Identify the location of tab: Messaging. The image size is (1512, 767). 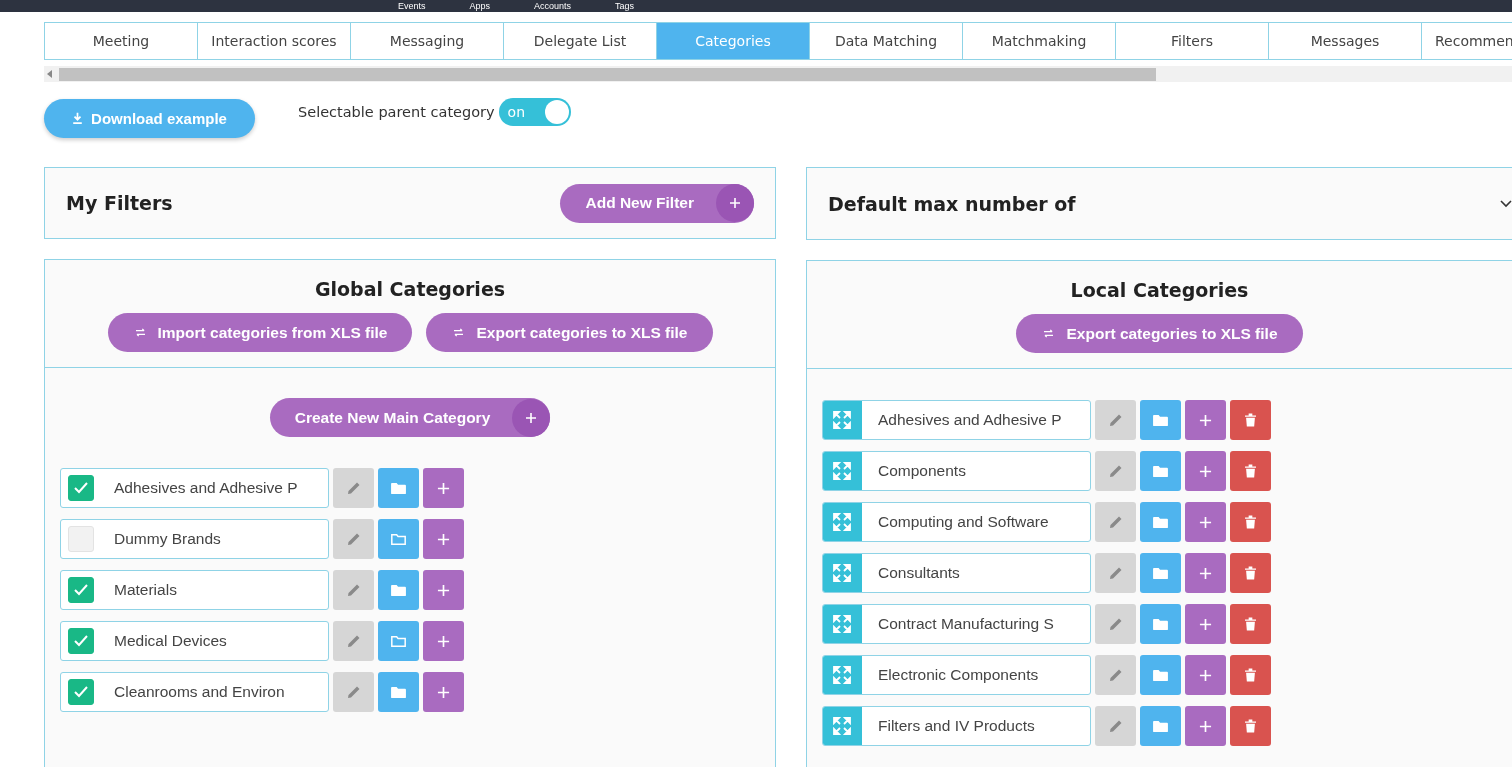
(427, 41).